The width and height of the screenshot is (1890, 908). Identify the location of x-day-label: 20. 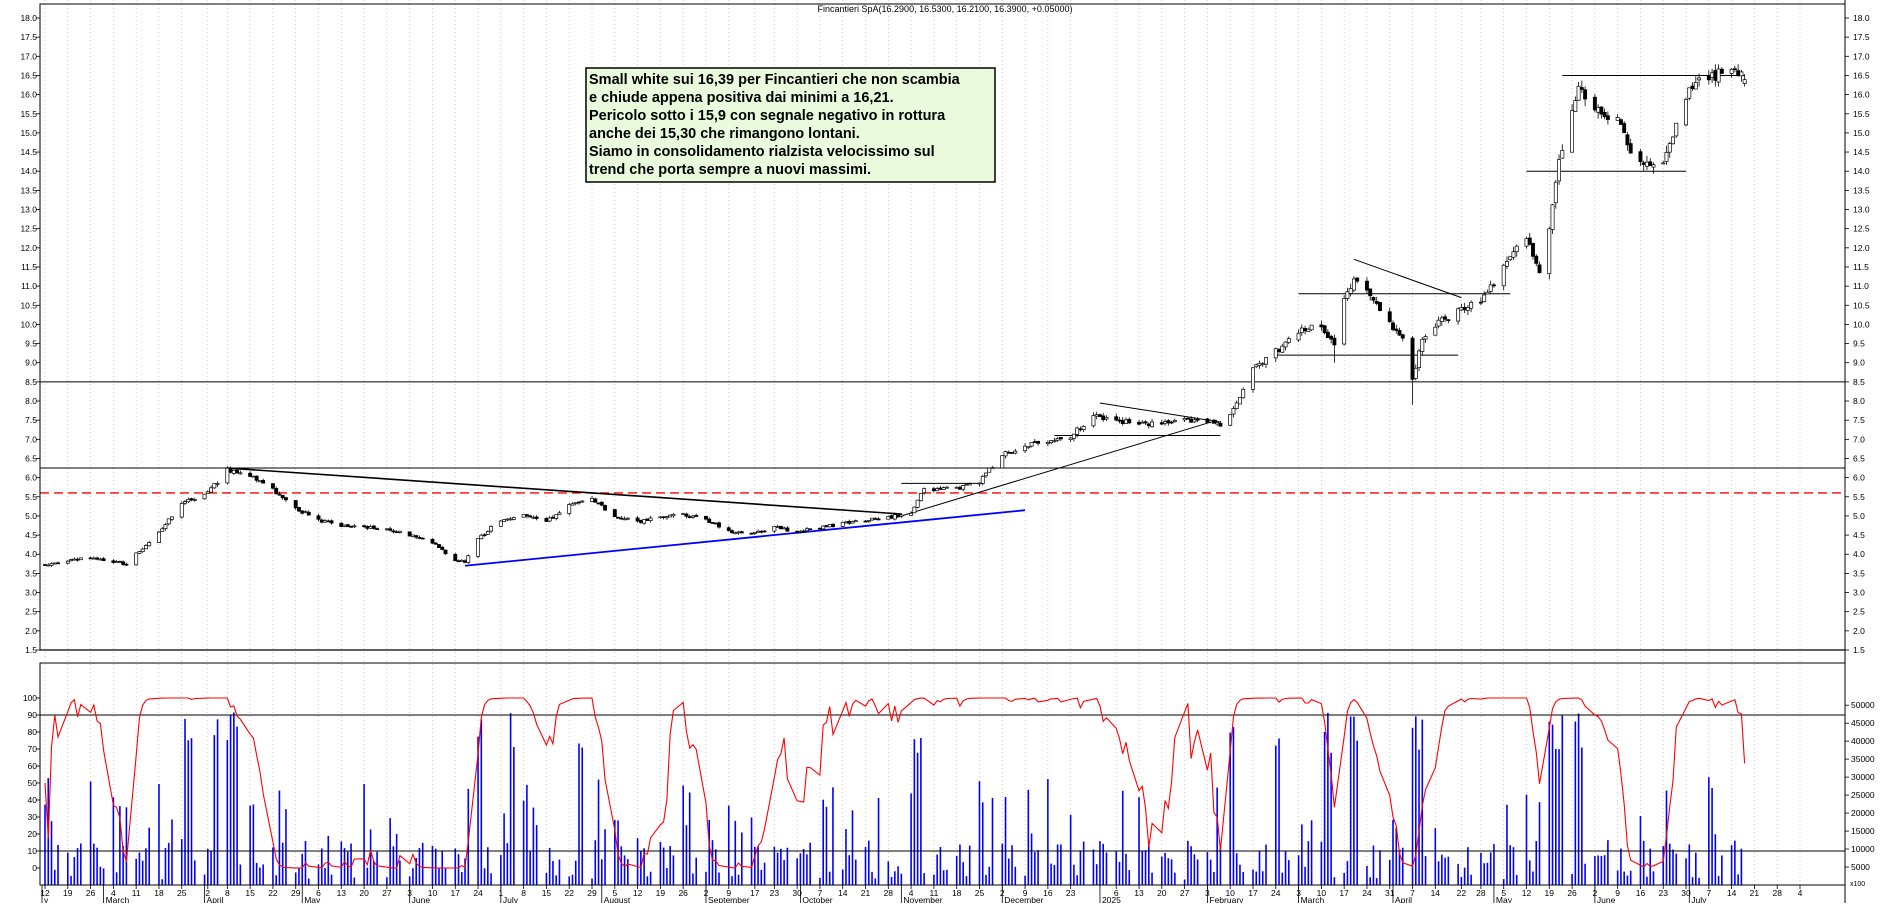
(364, 893).